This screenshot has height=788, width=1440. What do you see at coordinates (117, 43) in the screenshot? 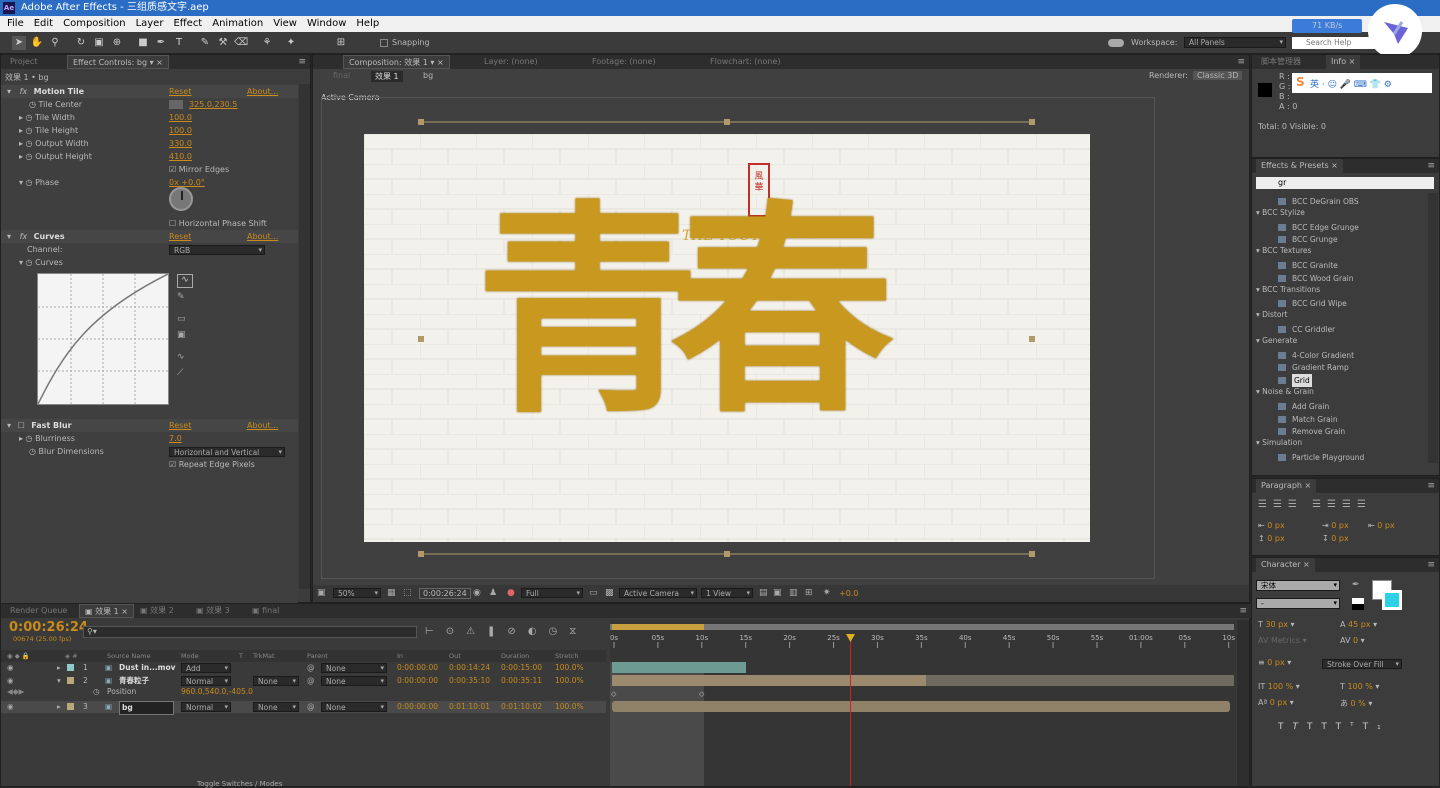
I see `pan-behind-tool-icon: ⊕` at bounding box center [117, 43].